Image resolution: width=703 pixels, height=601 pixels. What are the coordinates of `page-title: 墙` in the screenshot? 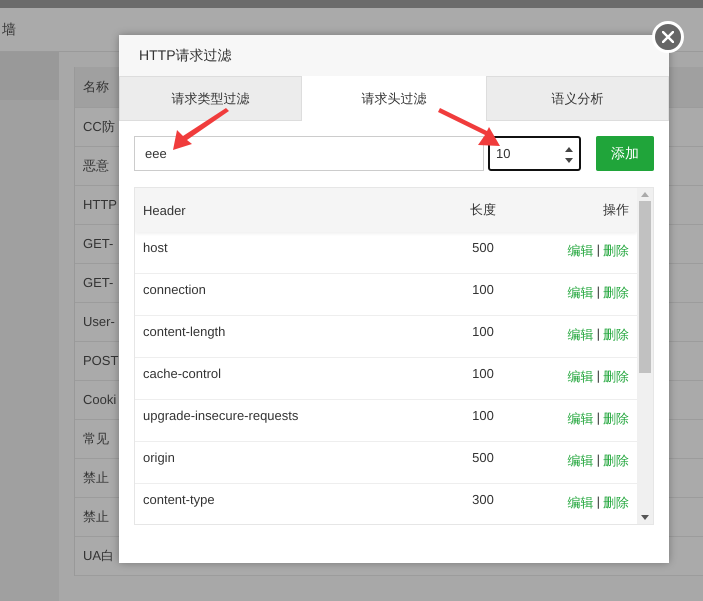 It's located at (8, 29).